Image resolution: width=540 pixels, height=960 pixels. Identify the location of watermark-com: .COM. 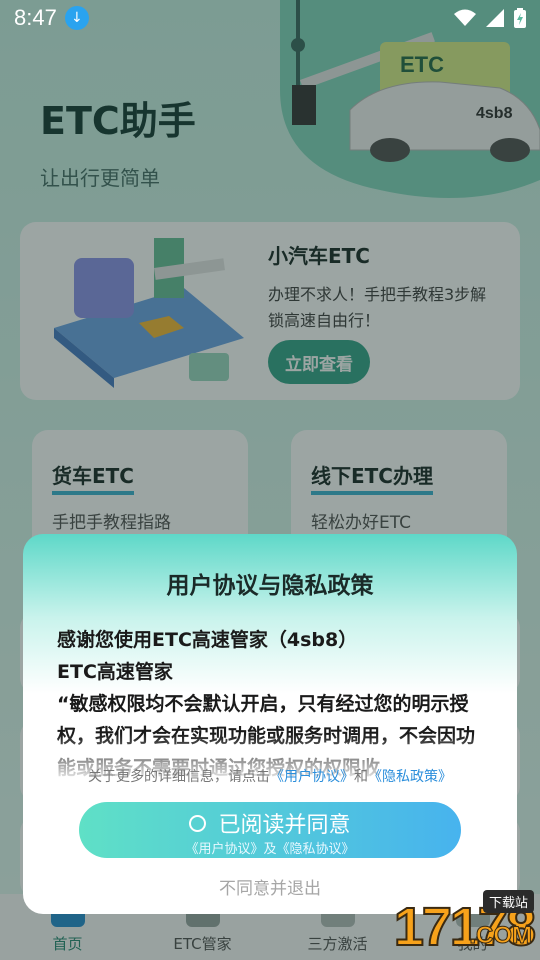
(501, 936).